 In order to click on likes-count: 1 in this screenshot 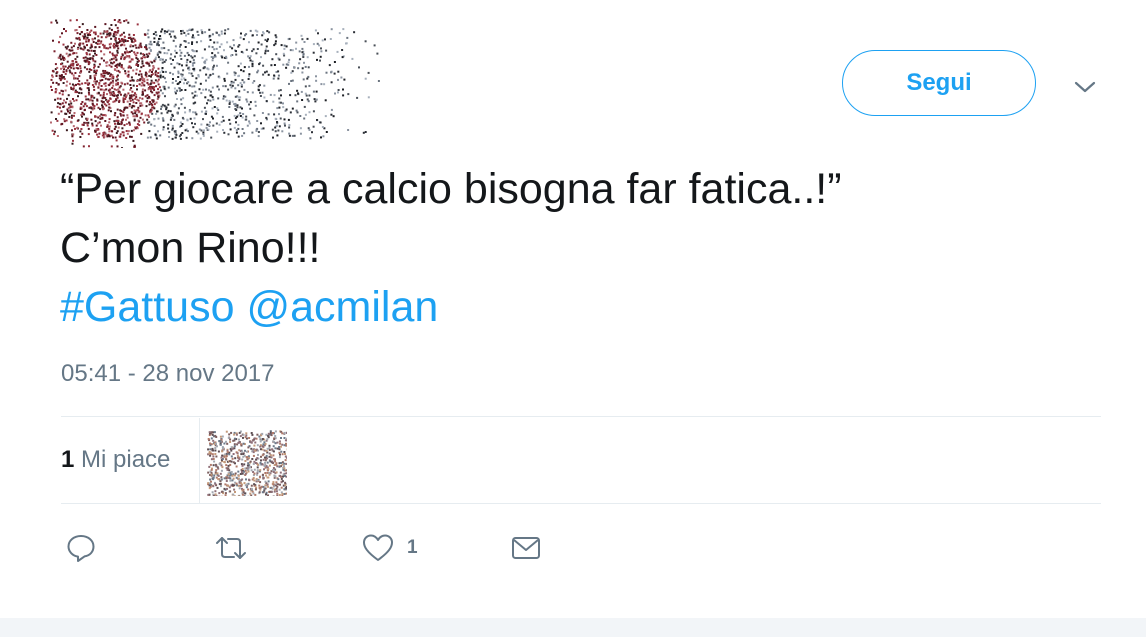, I will do `click(68, 459)`.